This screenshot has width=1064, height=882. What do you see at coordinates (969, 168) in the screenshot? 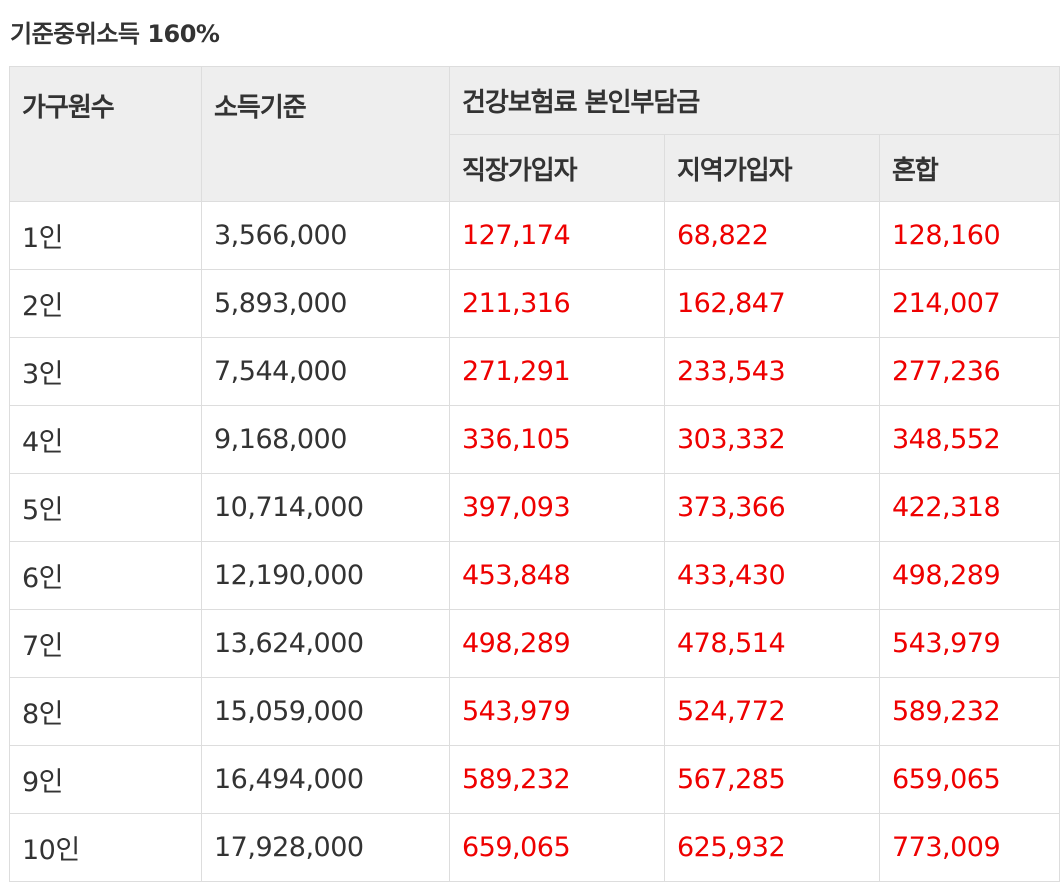
I see `header-mixed: 혼합` at bounding box center [969, 168].